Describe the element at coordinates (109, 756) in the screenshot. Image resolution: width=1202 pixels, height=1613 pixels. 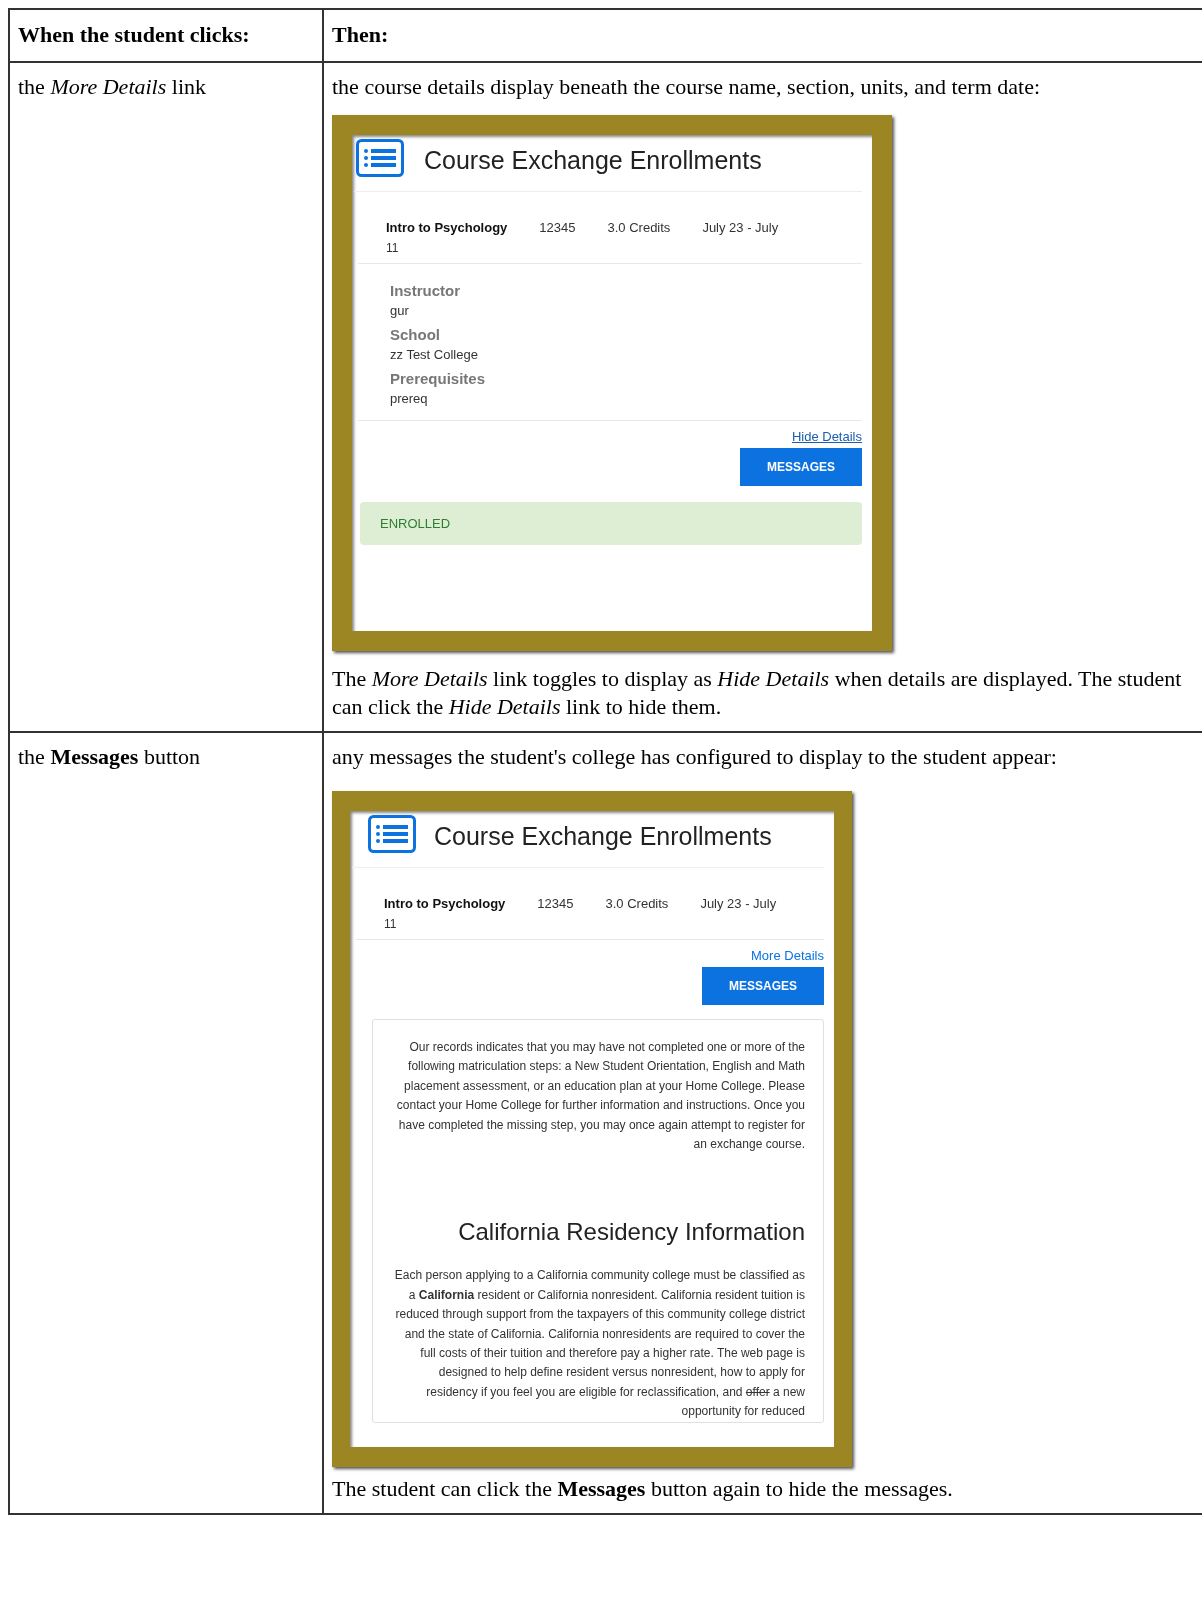
I see `trigger-text: the Messages button` at that location.